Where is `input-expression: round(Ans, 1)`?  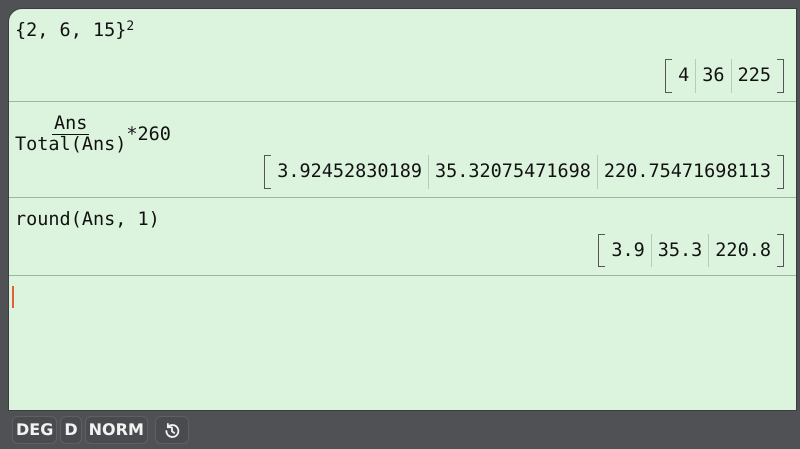 input-expression: round(Ans, 1) is located at coordinates (87, 219).